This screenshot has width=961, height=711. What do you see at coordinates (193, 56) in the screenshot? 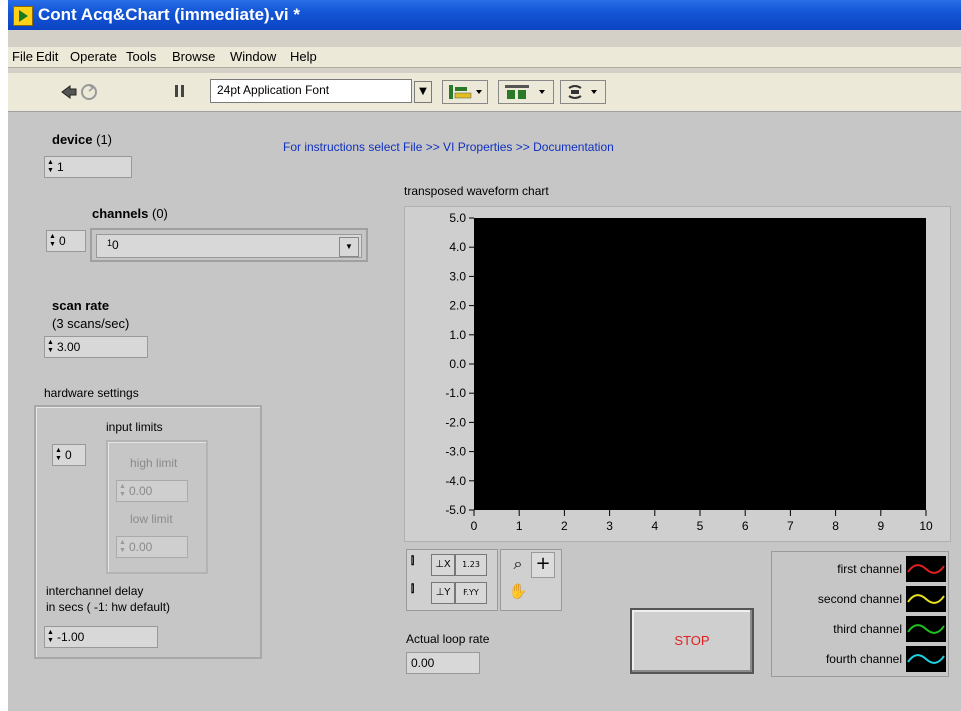
I see `menu-browse: Browse` at bounding box center [193, 56].